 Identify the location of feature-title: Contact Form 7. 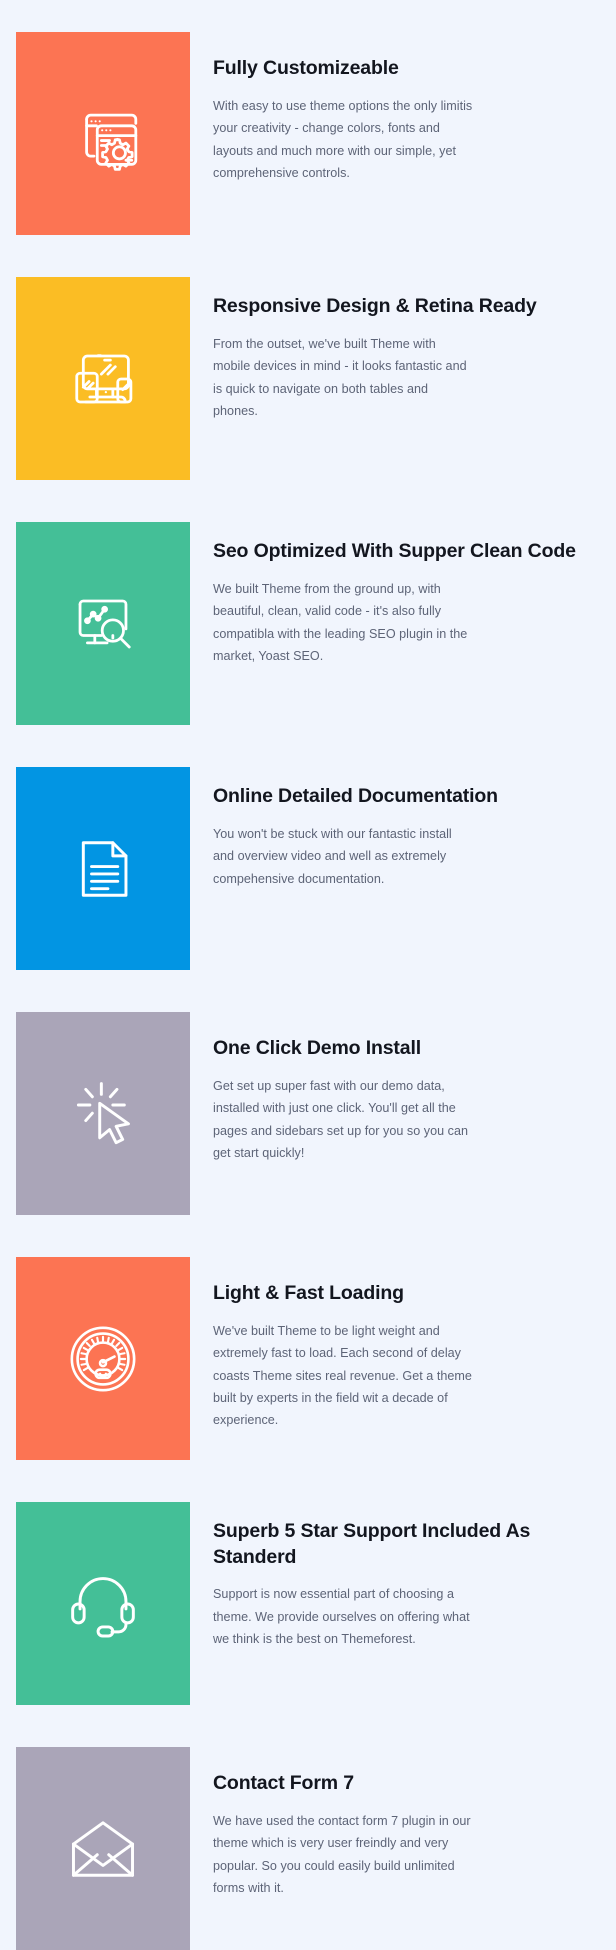
(283, 1783).